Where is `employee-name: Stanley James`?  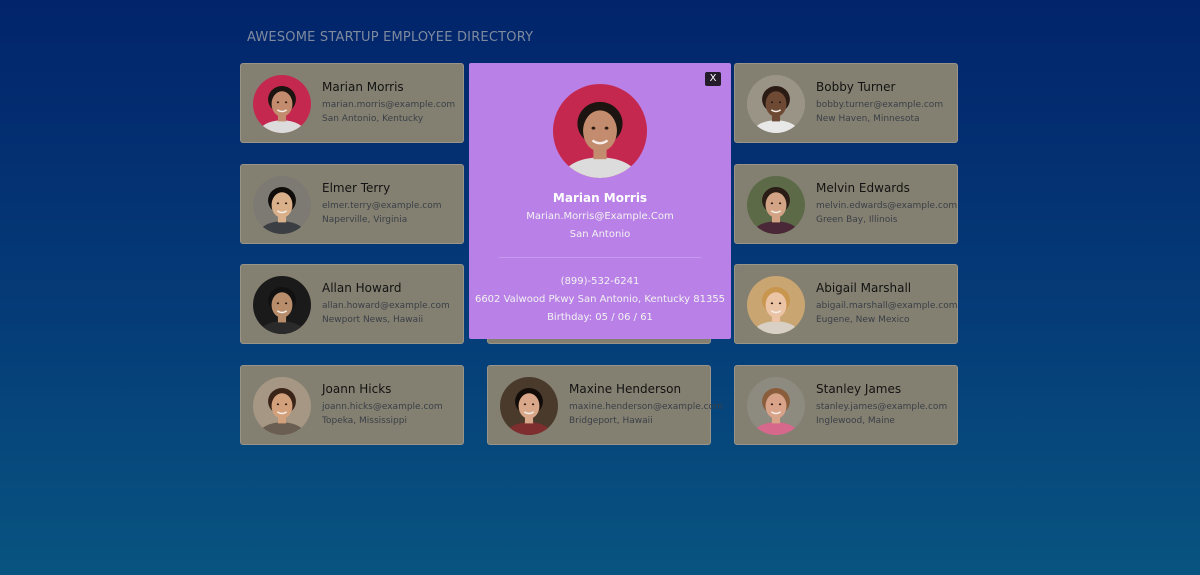 employee-name: Stanley James is located at coordinates (859, 389).